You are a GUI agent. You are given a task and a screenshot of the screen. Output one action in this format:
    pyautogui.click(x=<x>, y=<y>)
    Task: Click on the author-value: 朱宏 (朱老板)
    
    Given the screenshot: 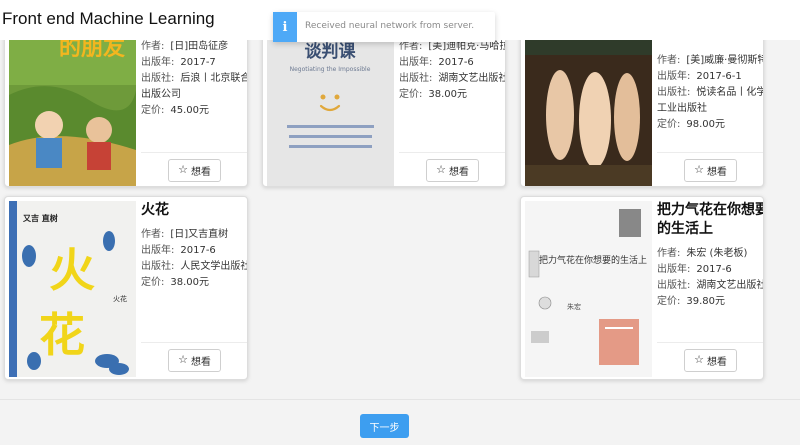 What is the action you would take?
    pyautogui.click(x=717, y=253)
    